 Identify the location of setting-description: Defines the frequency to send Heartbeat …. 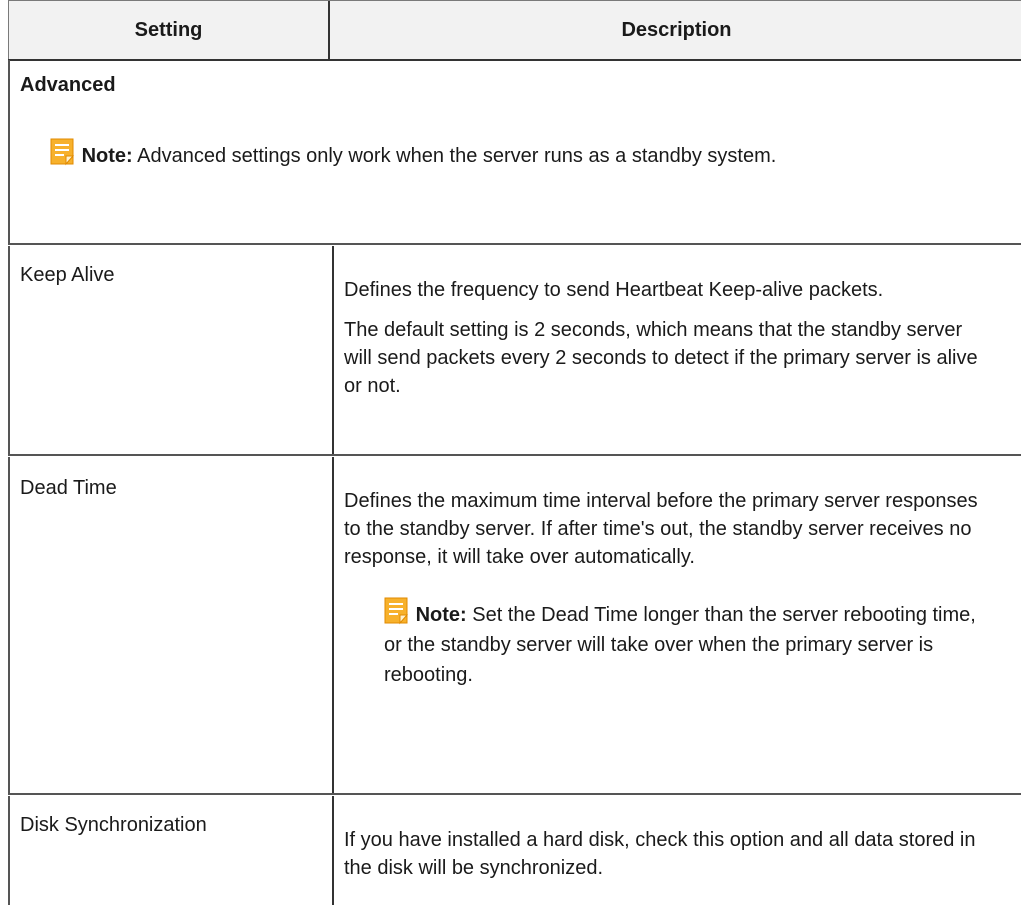
(669, 344).